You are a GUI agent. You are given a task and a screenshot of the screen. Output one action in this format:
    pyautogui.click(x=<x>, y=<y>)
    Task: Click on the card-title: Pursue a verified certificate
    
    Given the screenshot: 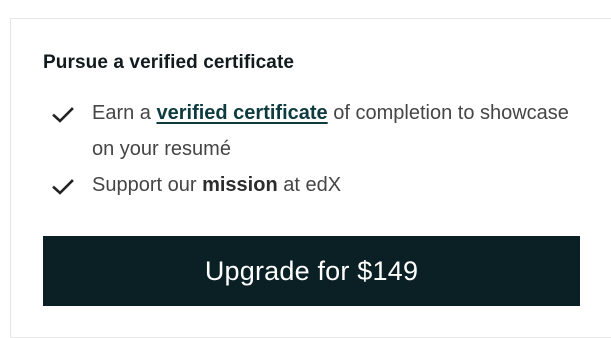 What is the action you would take?
    pyautogui.click(x=169, y=62)
    